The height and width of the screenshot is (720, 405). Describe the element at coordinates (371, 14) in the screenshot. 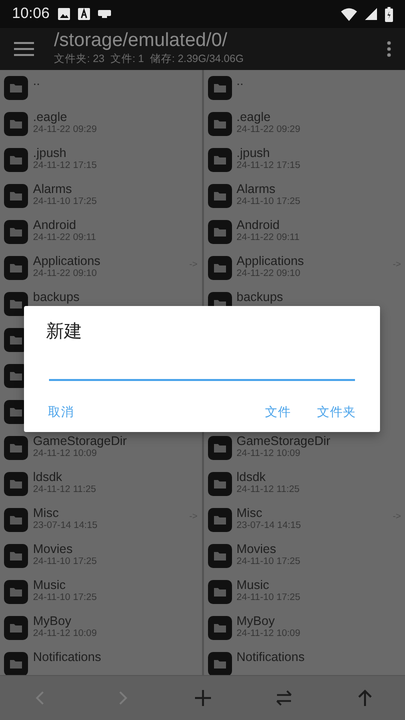

I see `signal-icon` at that location.